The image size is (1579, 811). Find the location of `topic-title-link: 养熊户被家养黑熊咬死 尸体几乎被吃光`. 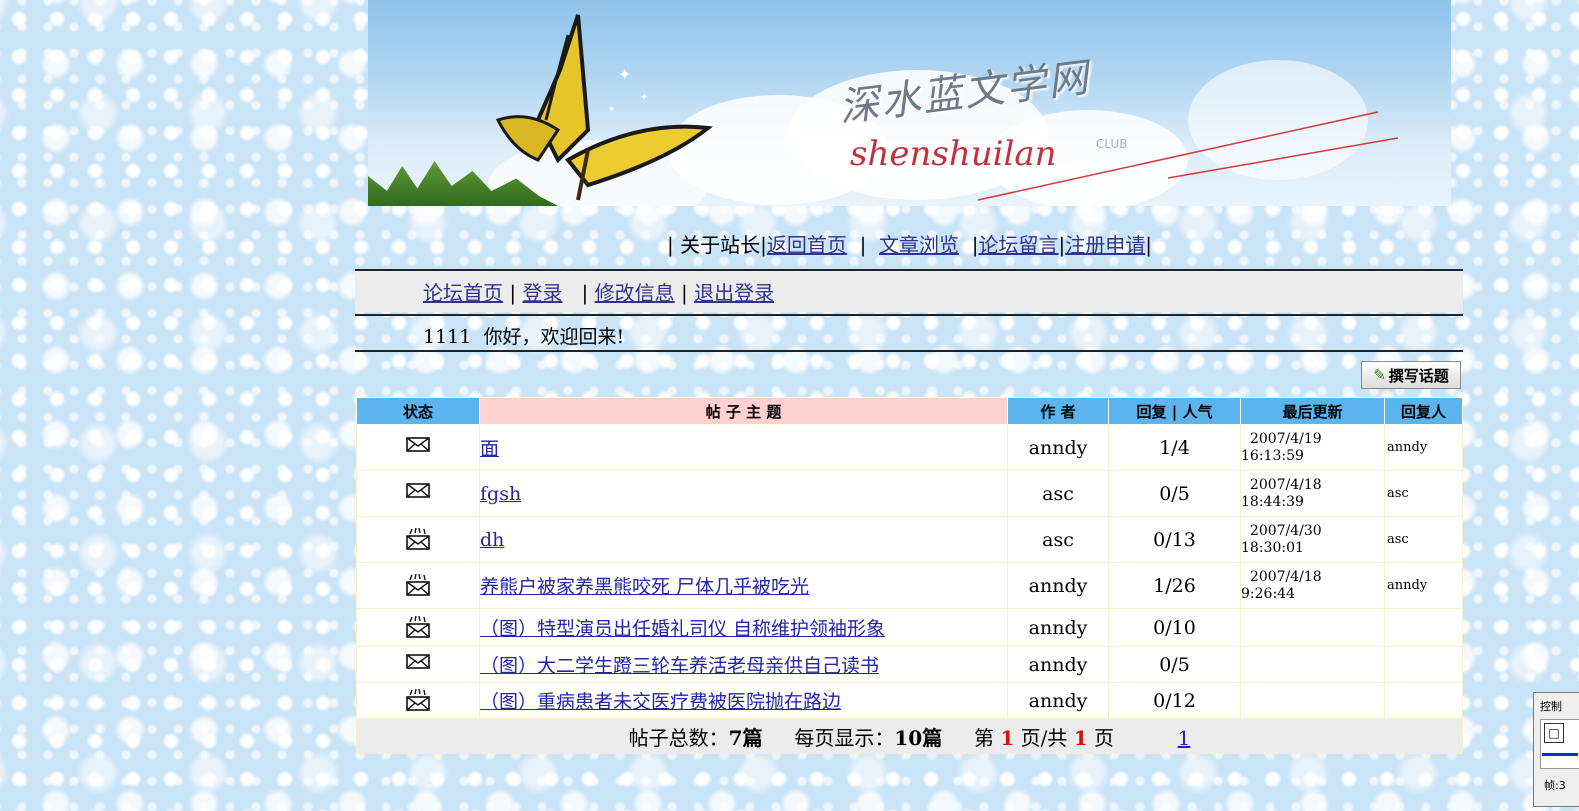

topic-title-link: 养熊户被家养黑熊咬死 尸体几乎被吃光 is located at coordinates (644, 587).